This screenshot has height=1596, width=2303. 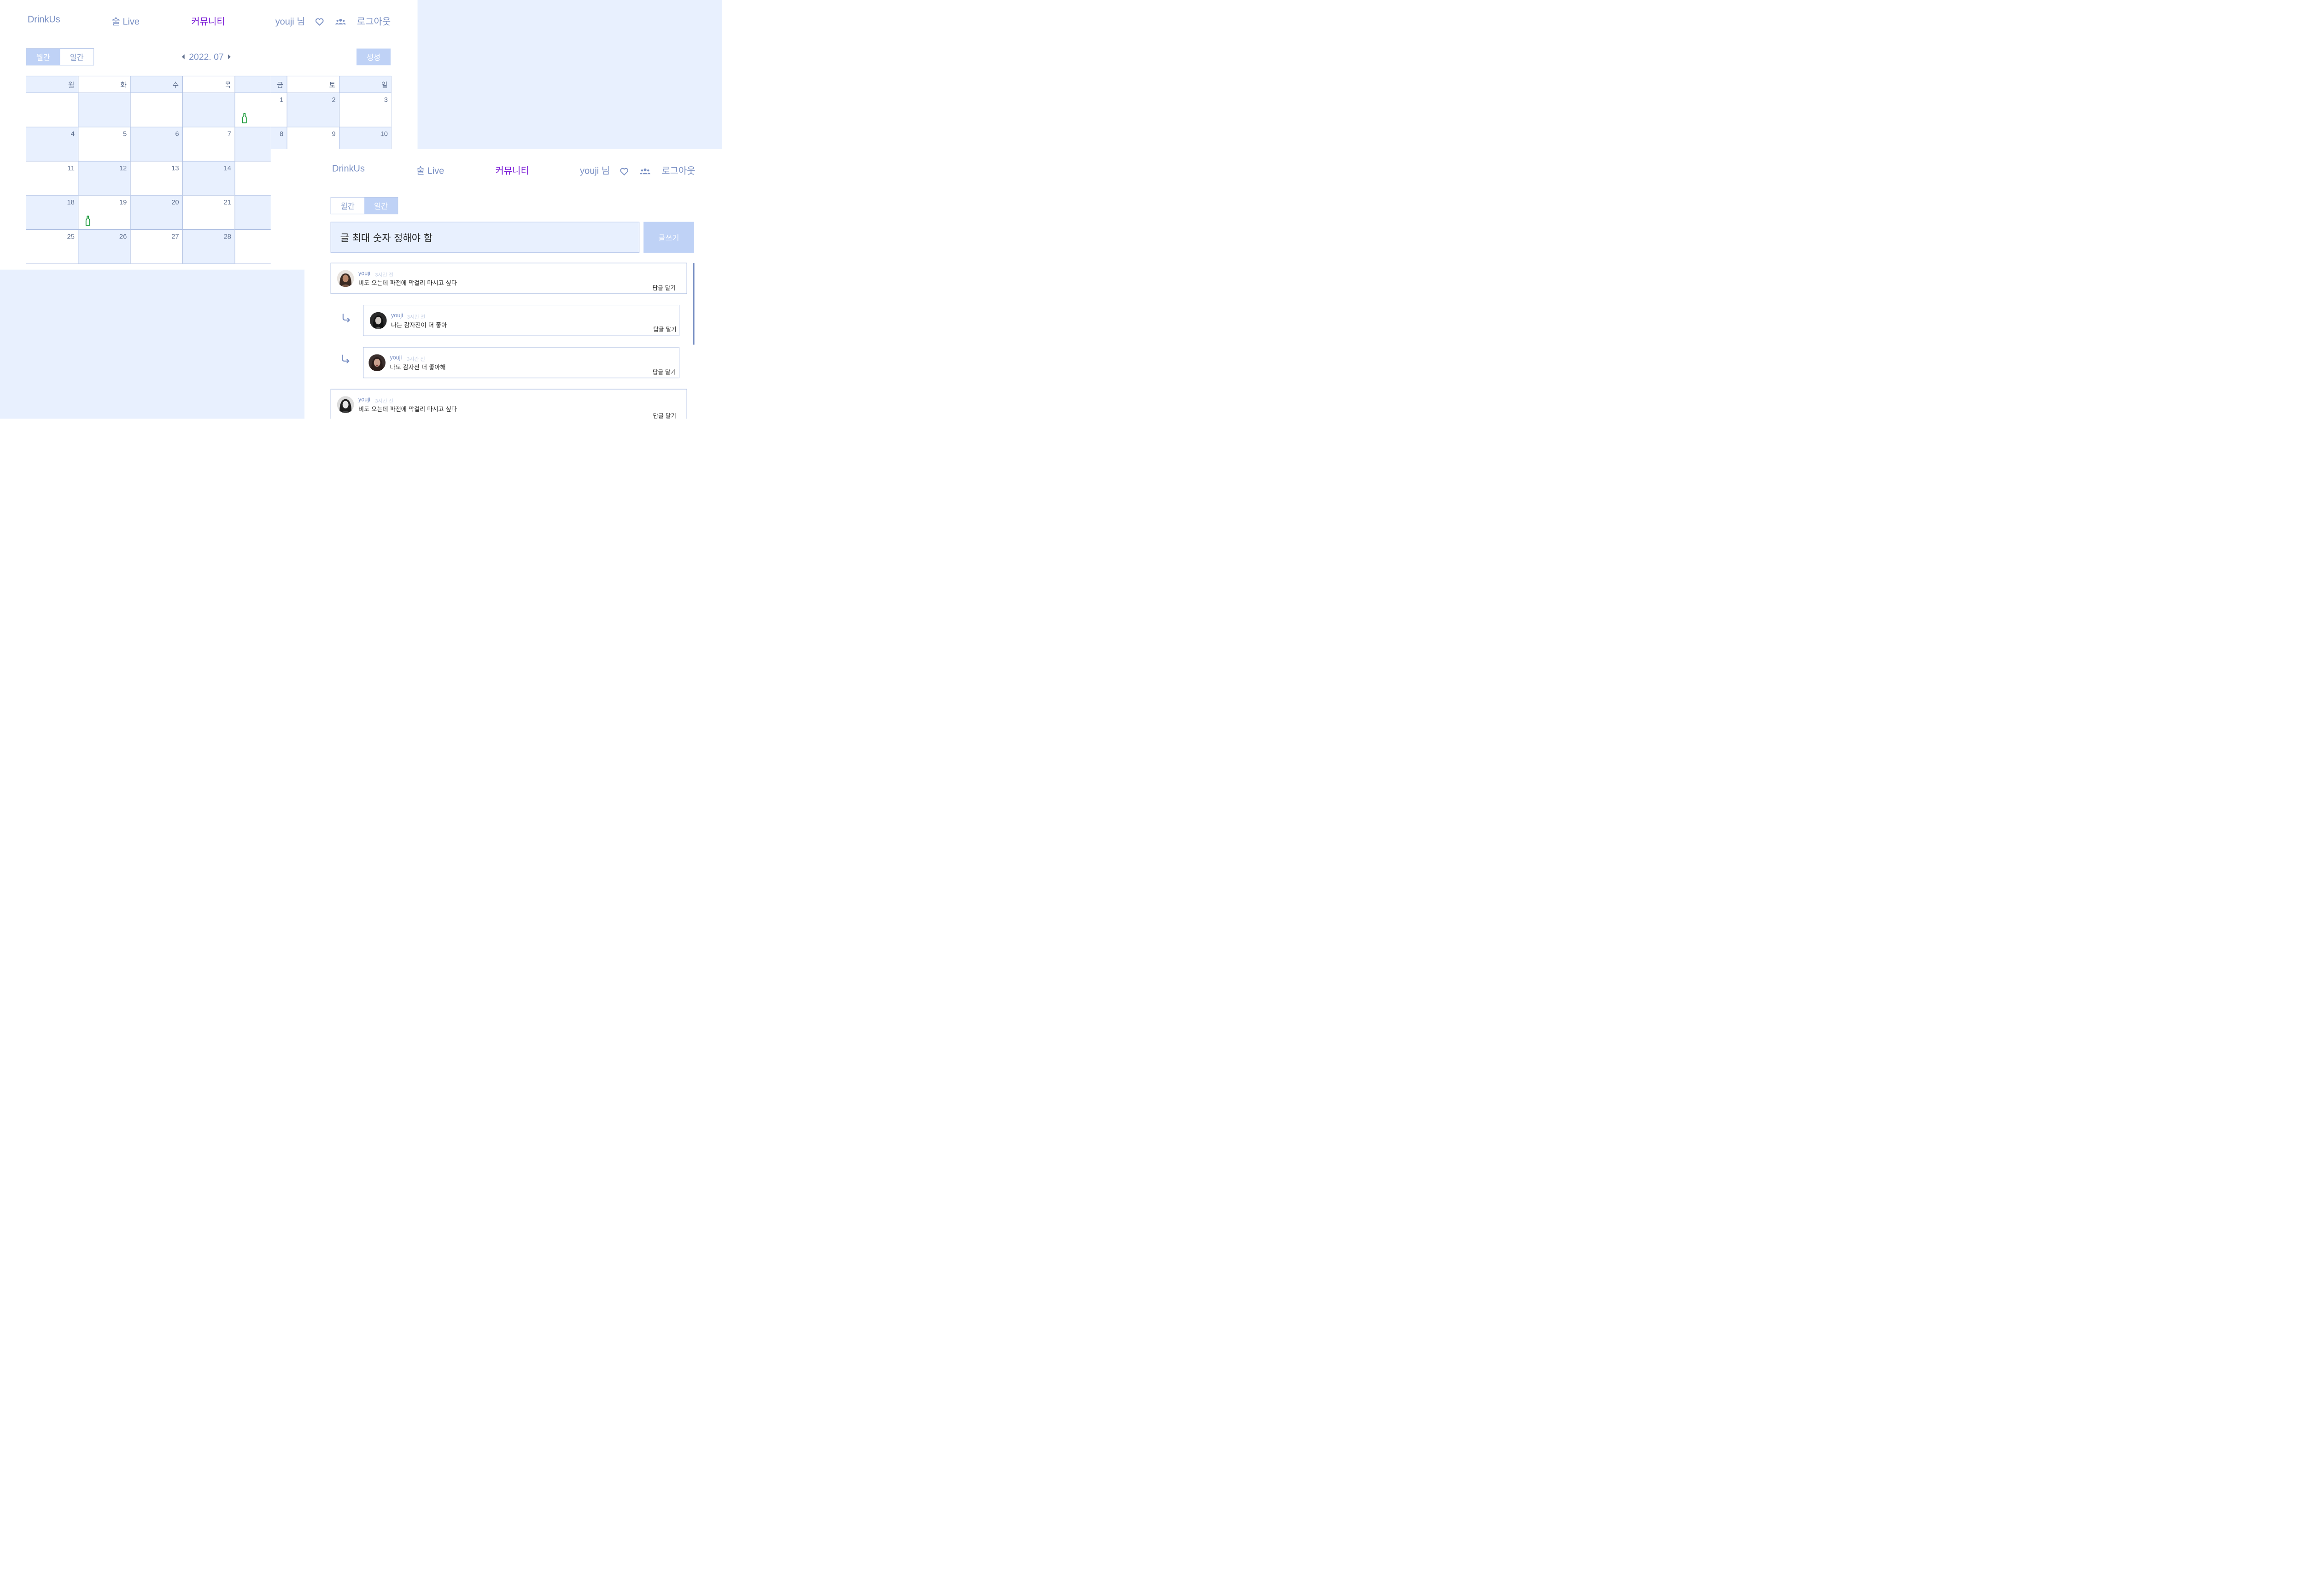 What do you see at coordinates (669, 237) in the screenshot?
I see `write-button: 글쓰기` at bounding box center [669, 237].